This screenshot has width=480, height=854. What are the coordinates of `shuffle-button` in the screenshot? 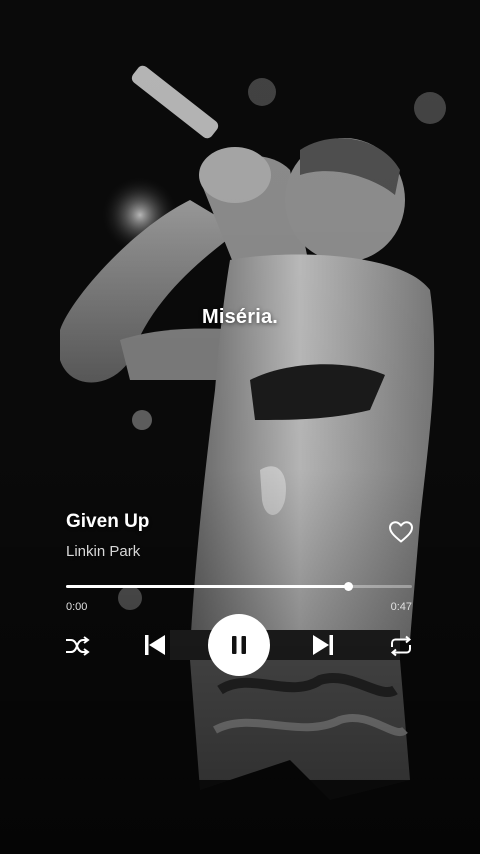 It's located at (77, 646).